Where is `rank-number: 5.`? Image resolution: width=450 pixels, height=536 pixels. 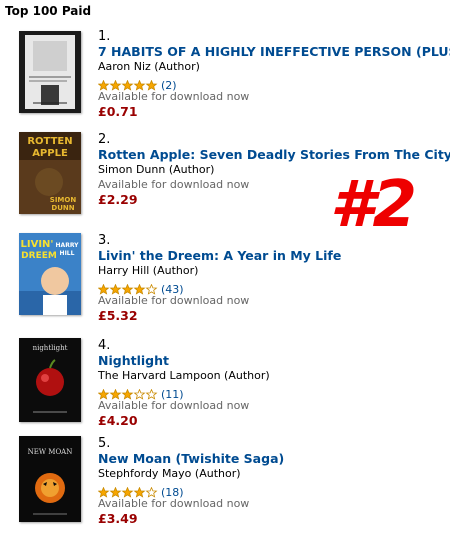
rank-number: 5. is located at coordinates (104, 443).